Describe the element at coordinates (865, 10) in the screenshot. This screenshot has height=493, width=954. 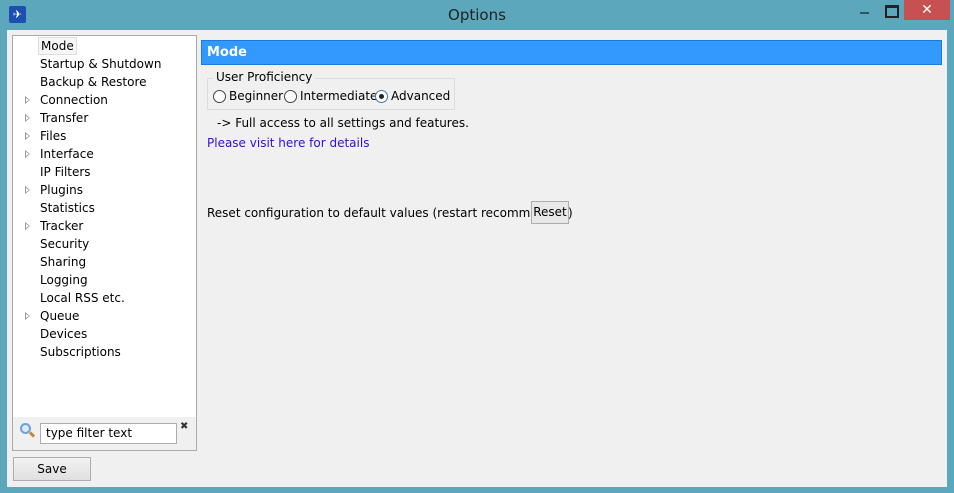
I see `minimize-button` at that location.